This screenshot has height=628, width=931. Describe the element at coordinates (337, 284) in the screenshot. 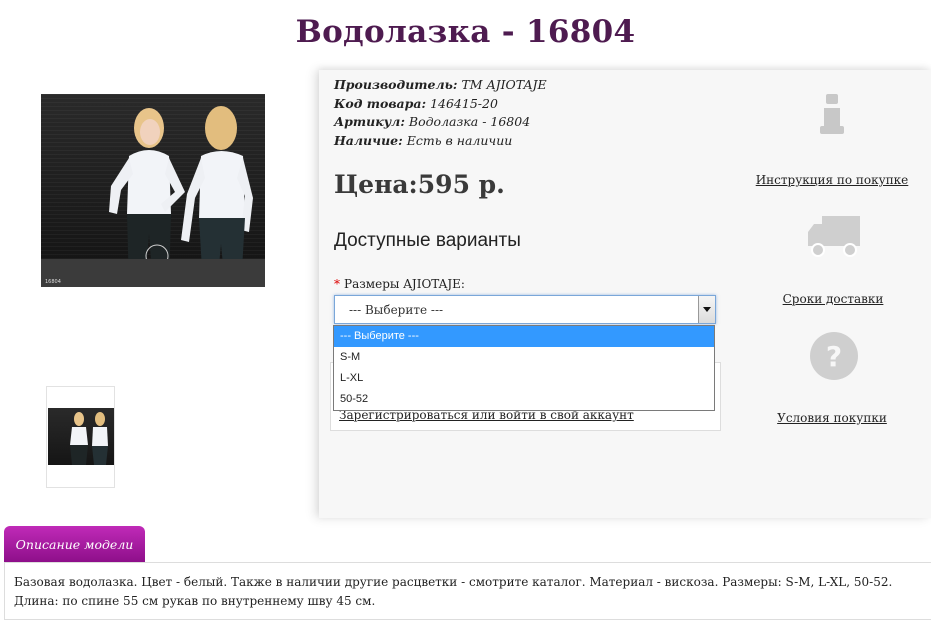

I see `required-mark: *` at that location.